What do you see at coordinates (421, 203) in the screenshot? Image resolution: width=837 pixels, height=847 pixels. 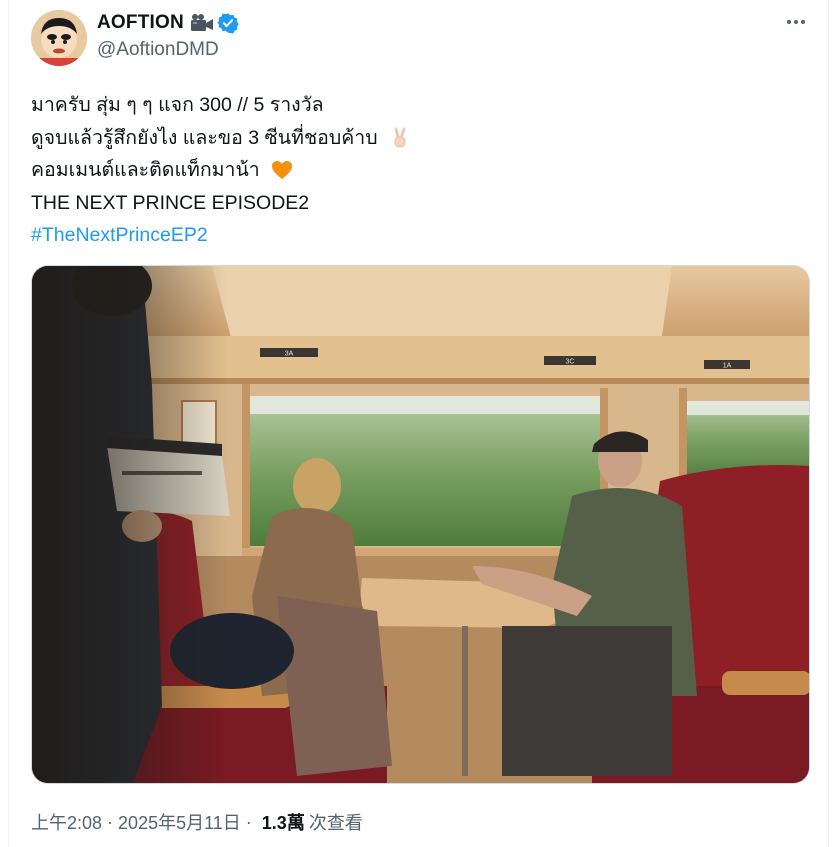 I see `tweet-line: THE NEXT PRINCE EPISODE2` at bounding box center [421, 203].